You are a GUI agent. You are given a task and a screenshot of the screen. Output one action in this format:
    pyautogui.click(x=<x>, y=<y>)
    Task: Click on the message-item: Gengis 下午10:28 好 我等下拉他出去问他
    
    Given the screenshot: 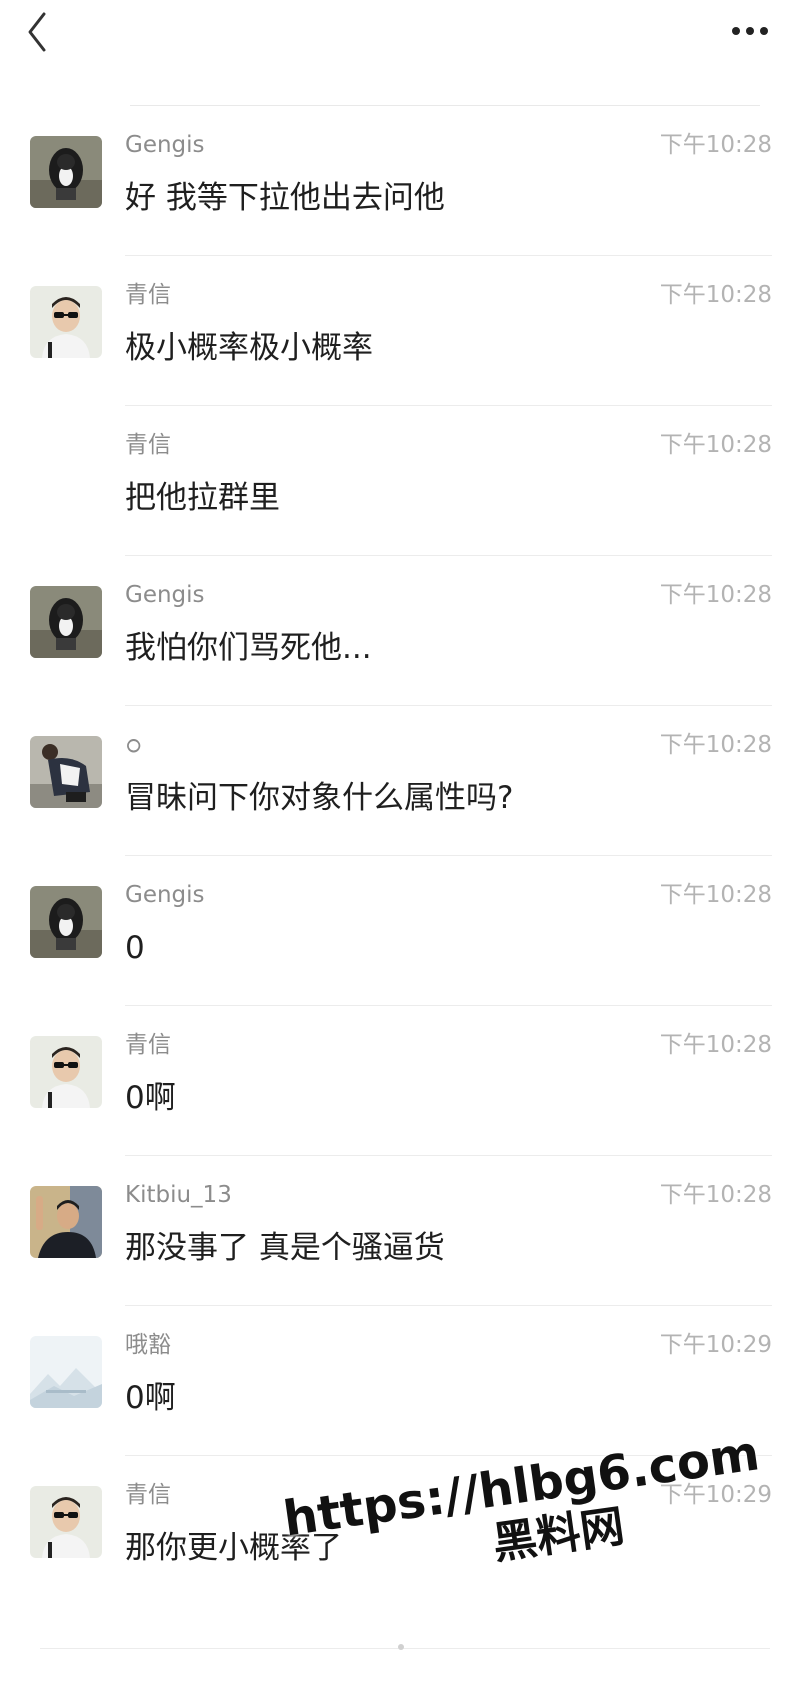 What is the action you would take?
    pyautogui.click(x=400, y=181)
    